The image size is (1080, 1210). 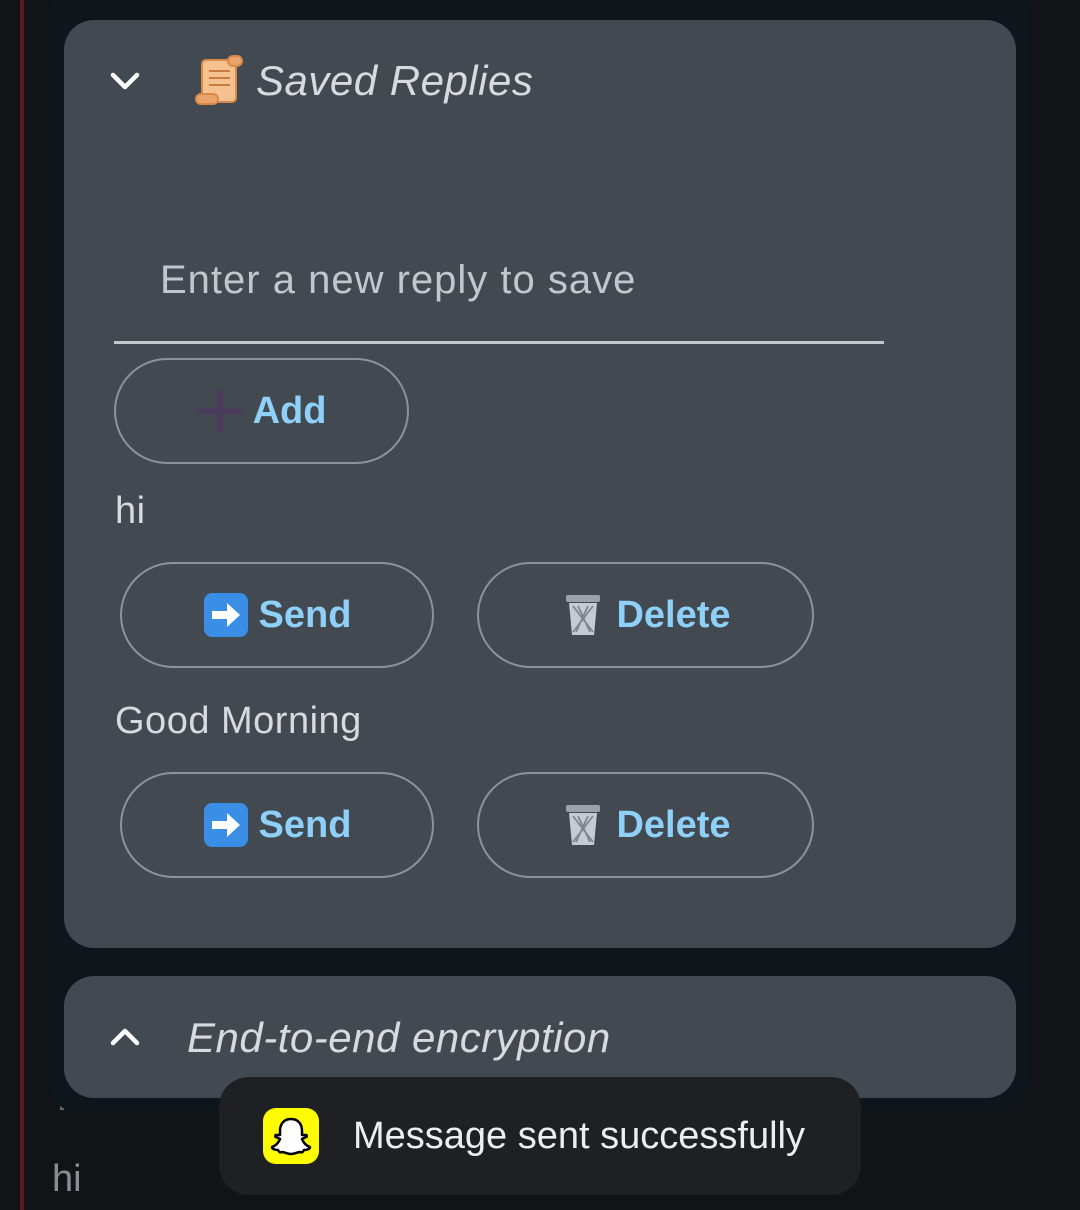 What do you see at coordinates (125, 81) in the screenshot?
I see `chevron-down-icon` at bounding box center [125, 81].